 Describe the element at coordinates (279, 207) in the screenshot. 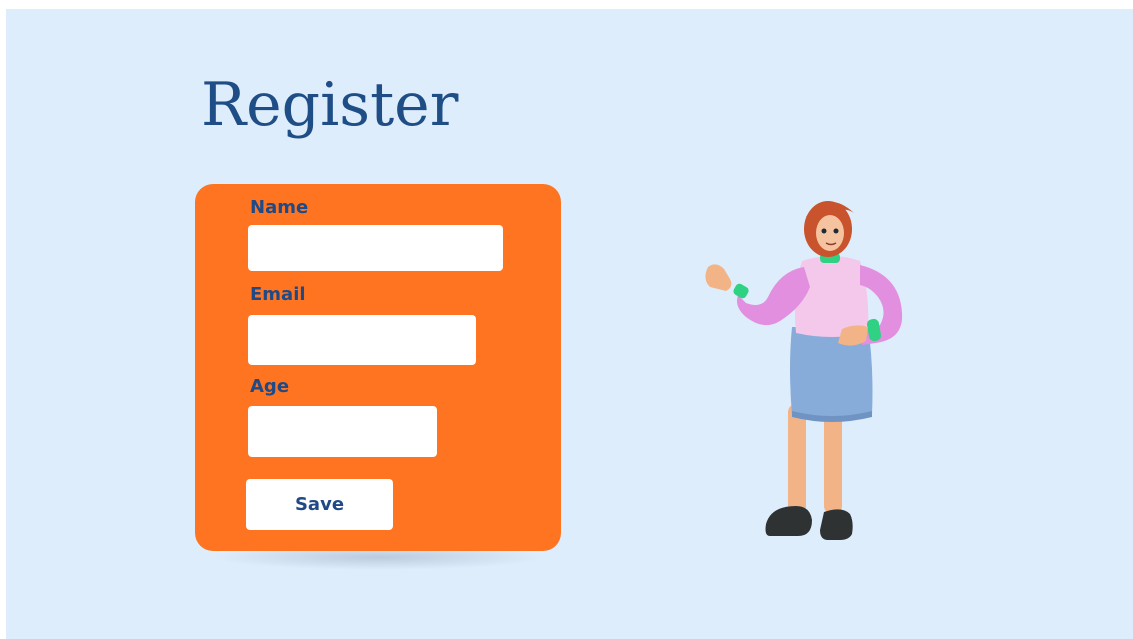

I see `name-label: Name` at that location.